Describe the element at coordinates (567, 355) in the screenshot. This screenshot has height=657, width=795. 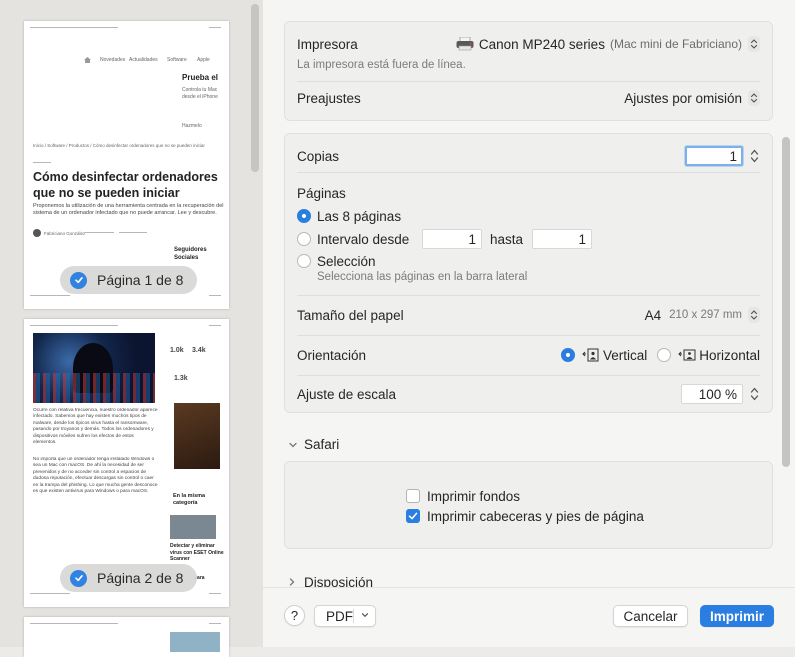
I see `radio-portrait` at that location.